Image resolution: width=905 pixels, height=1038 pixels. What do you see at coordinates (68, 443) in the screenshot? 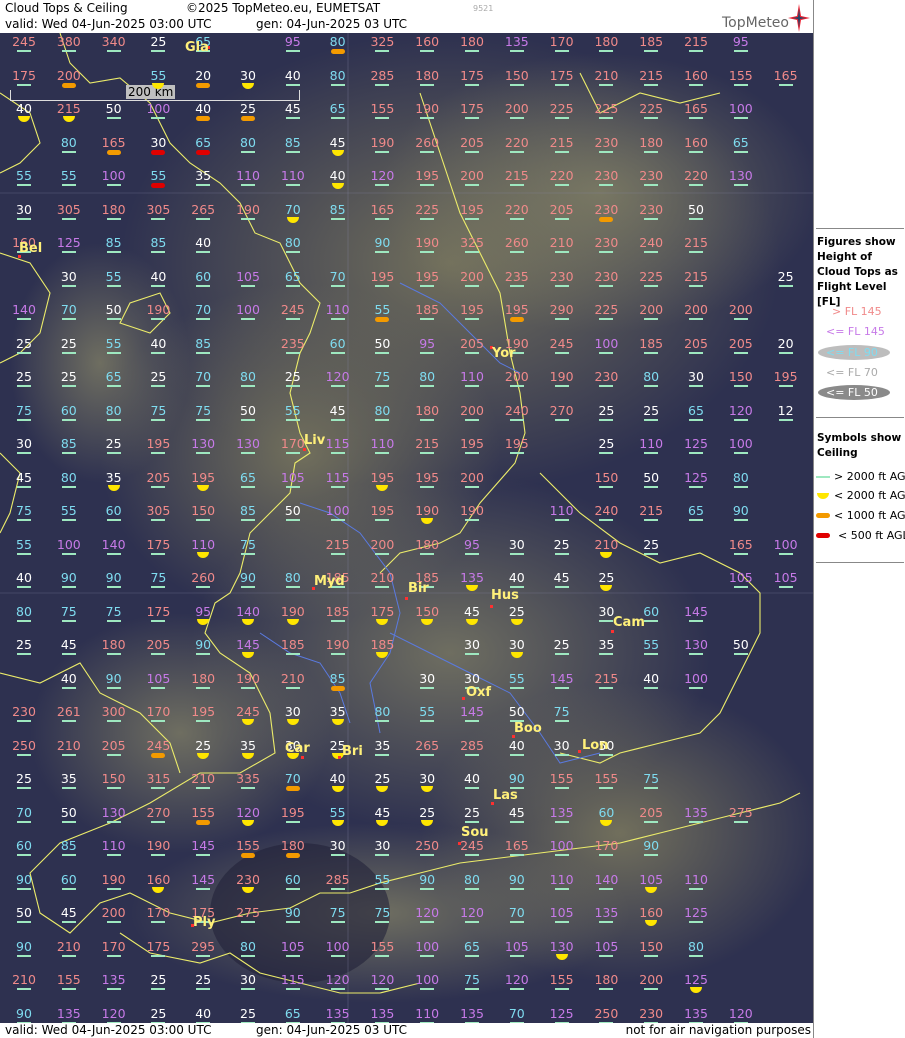
I see `cloud-top-value: 85` at bounding box center [68, 443].